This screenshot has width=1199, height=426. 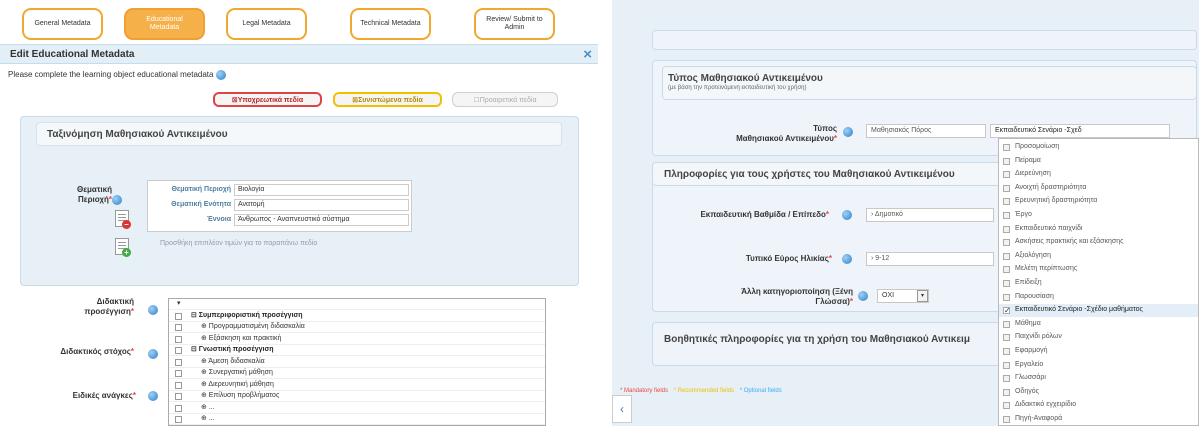 What do you see at coordinates (62, 24) in the screenshot?
I see `wizard-step-general: General Metadata` at bounding box center [62, 24].